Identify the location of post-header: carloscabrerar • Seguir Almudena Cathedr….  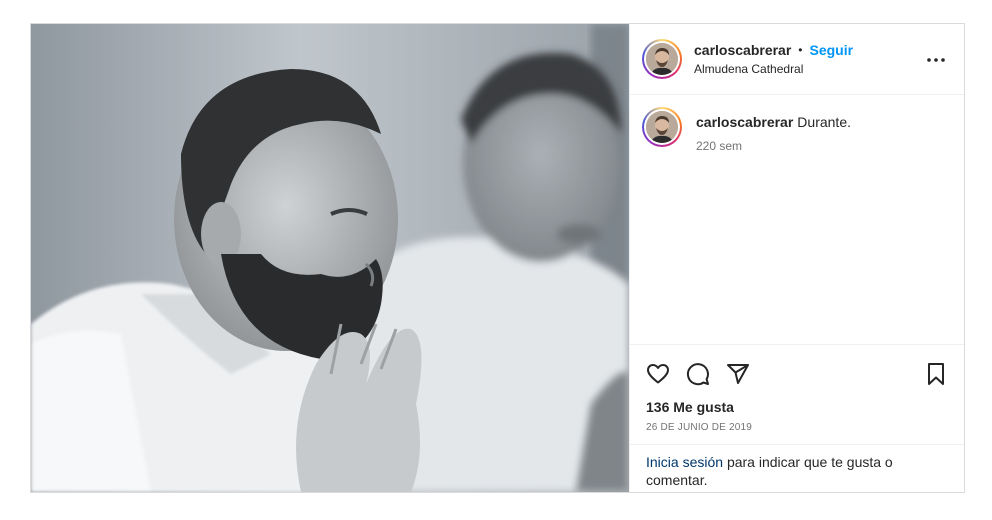
(797, 59).